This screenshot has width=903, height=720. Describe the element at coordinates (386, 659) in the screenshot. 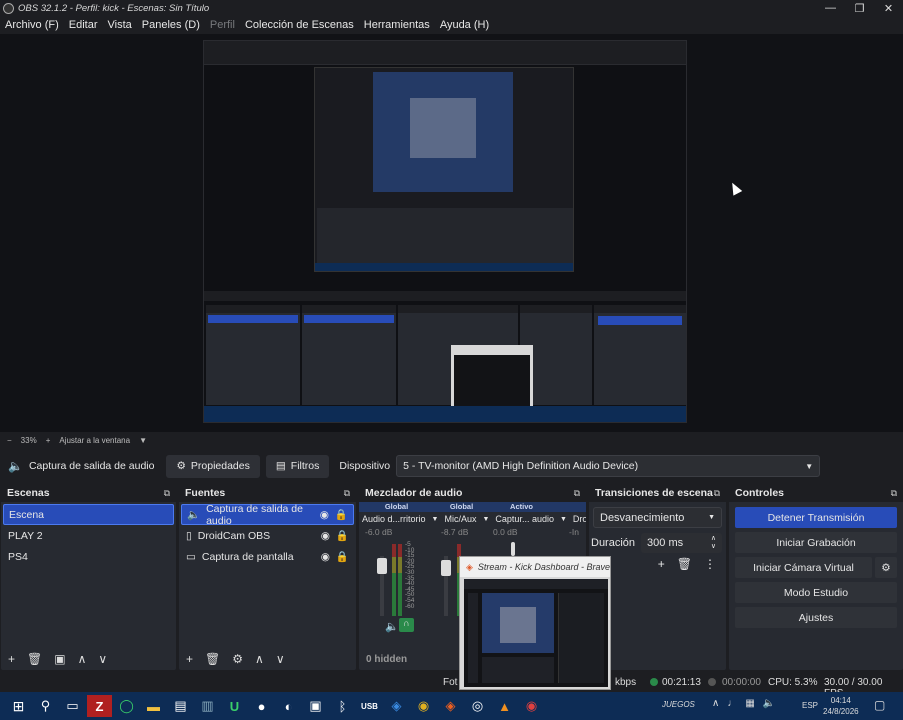

I see `hidden-count: 0 hidden` at that location.